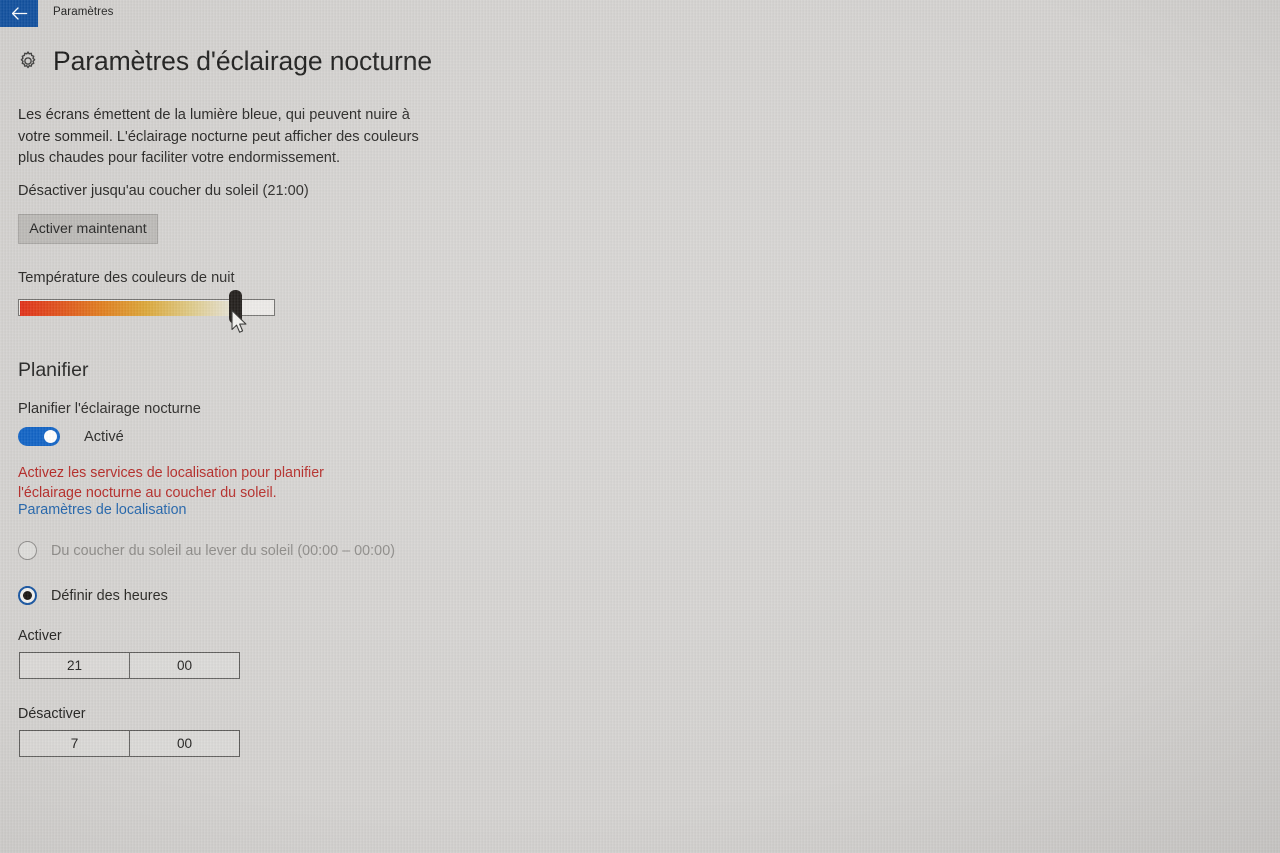 This screenshot has width=1280, height=853. I want to click on radio-set-hours-control, so click(27, 595).